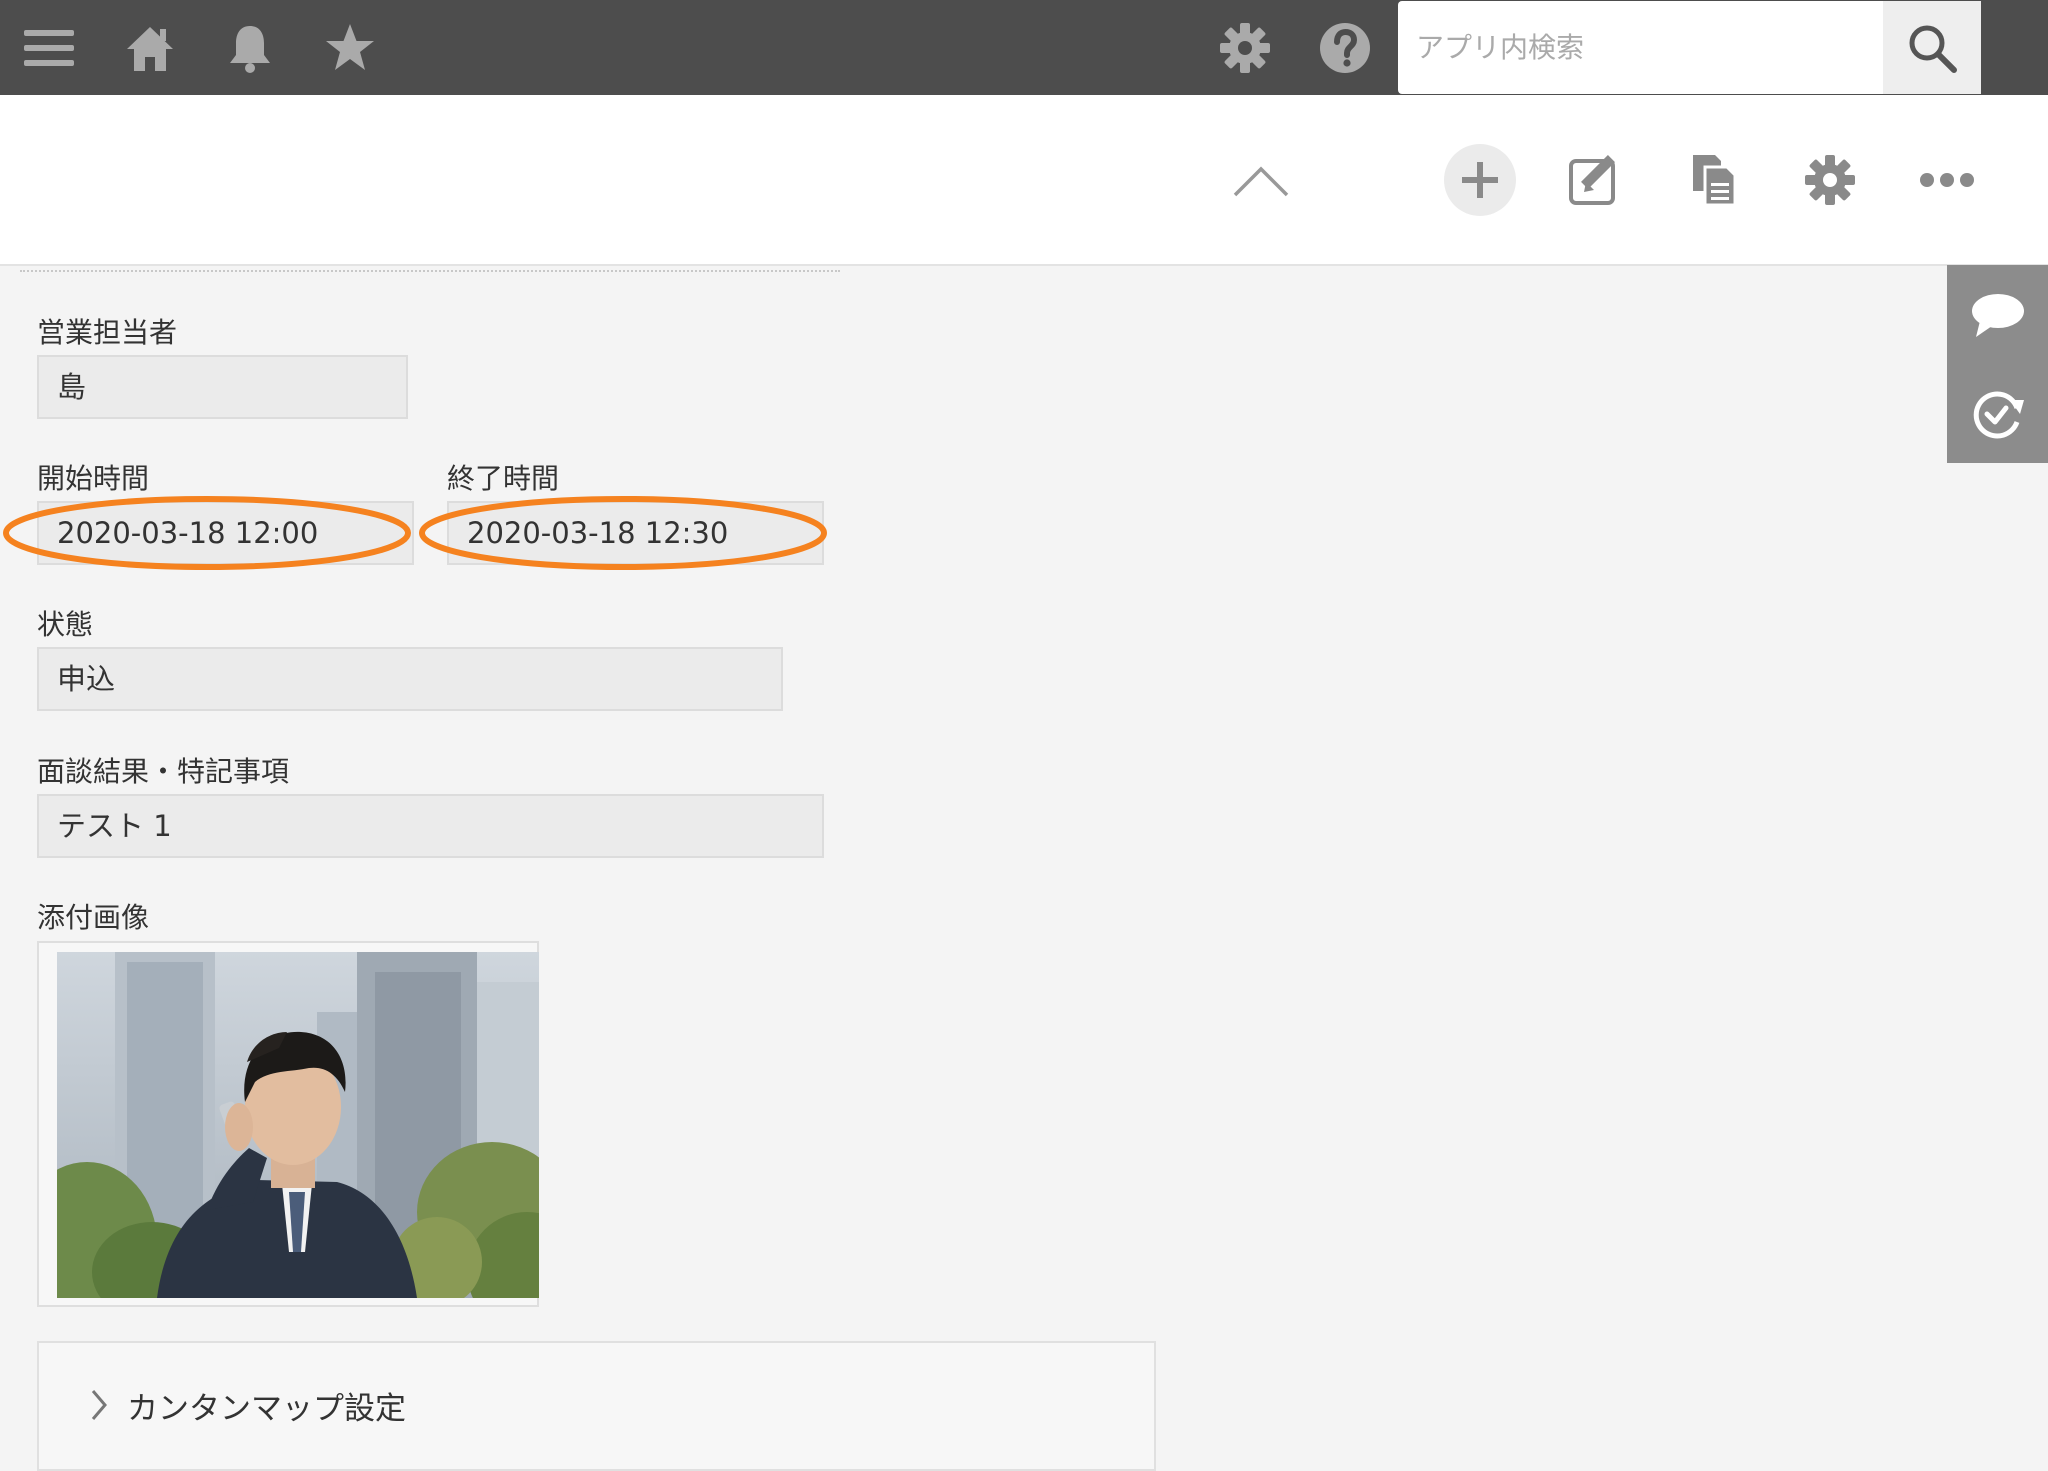 The width and height of the screenshot is (2048, 1471). What do you see at coordinates (250, 48) in the screenshot?
I see `bell-icon` at bounding box center [250, 48].